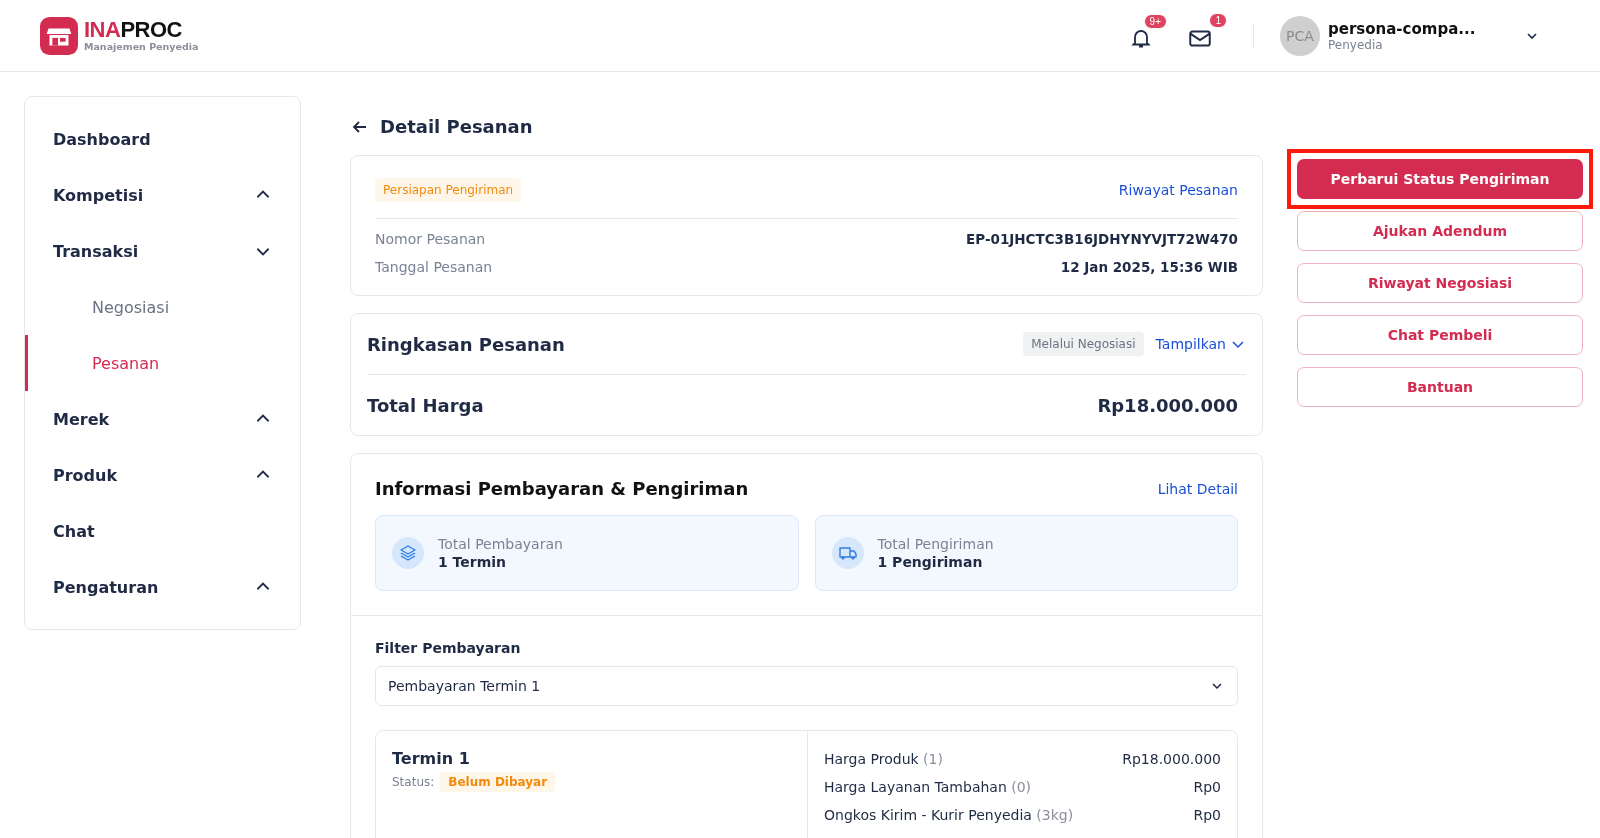 This screenshot has height=838, width=1600. What do you see at coordinates (1440, 335) in the screenshot?
I see `action-button: Chat Pembeli` at bounding box center [1440, 335].